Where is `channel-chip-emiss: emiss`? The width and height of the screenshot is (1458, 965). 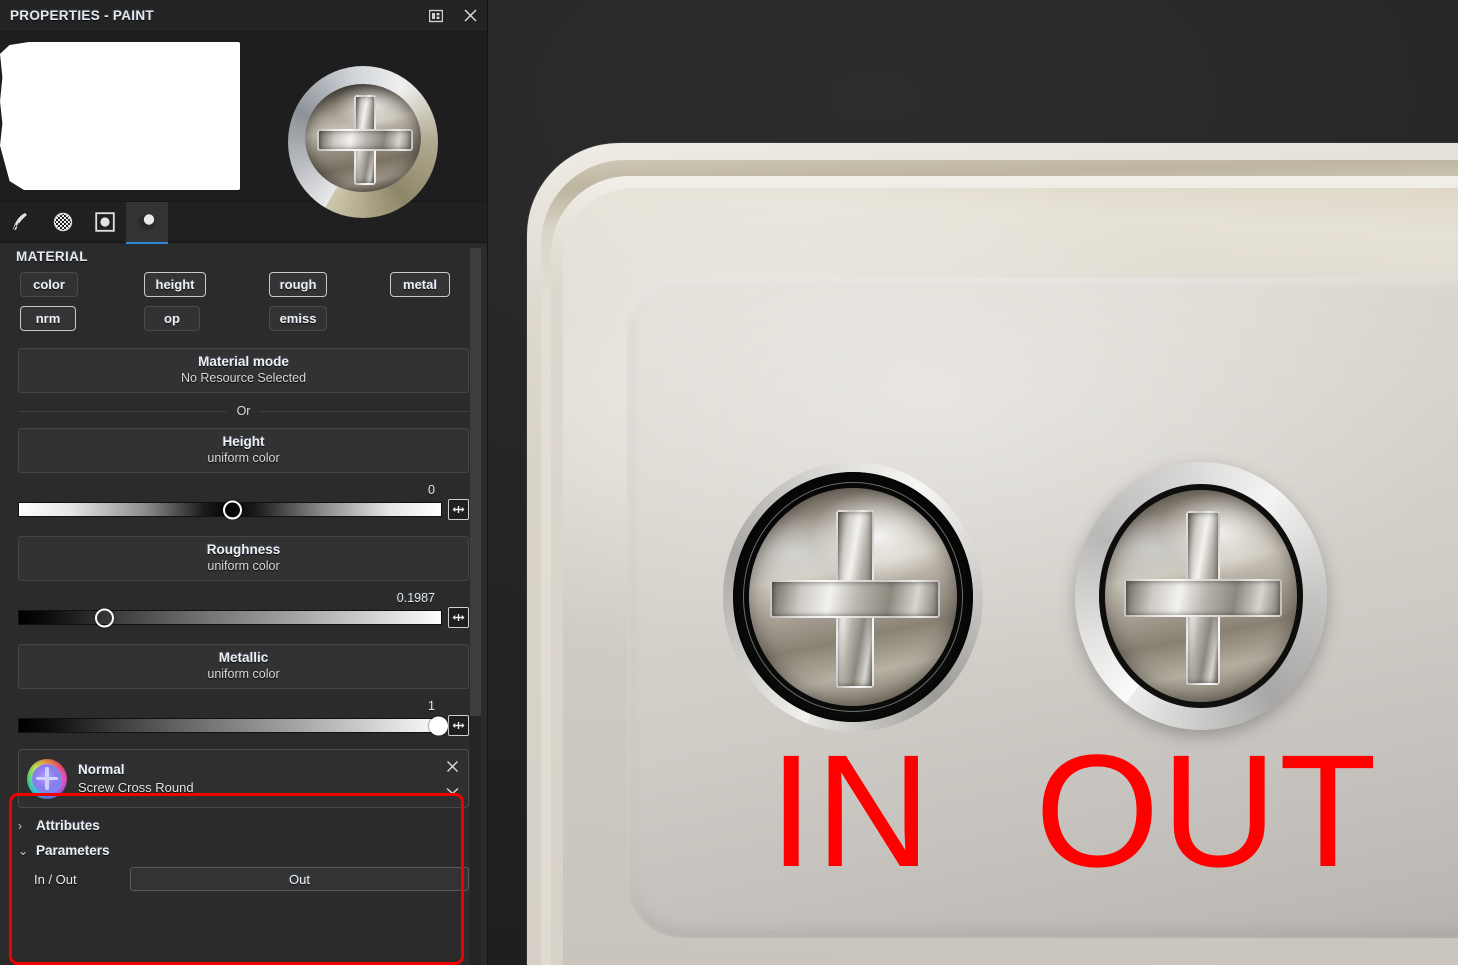
channel-chip-emiss: emiss is located at coordinates (298, 318).